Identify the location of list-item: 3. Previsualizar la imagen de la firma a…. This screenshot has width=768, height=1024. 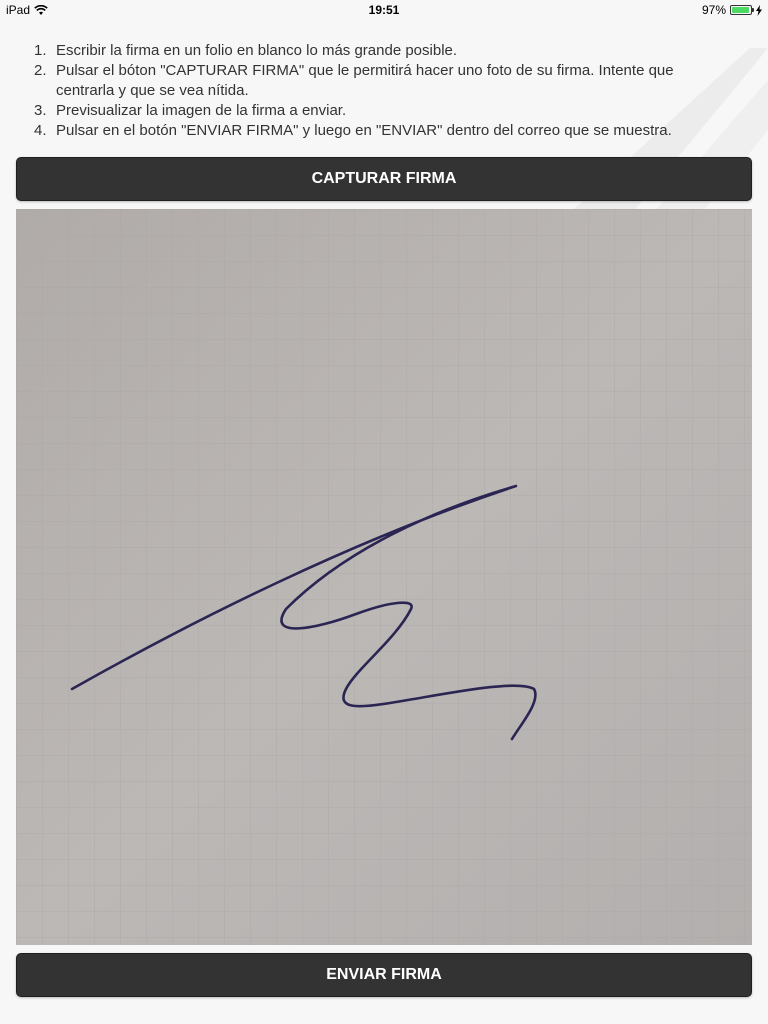
(382, 111).